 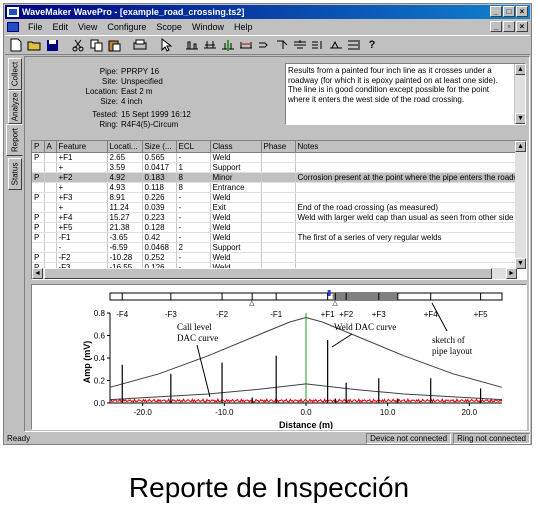 I want to click on open-folder-icon, so click(x=34, y=45).